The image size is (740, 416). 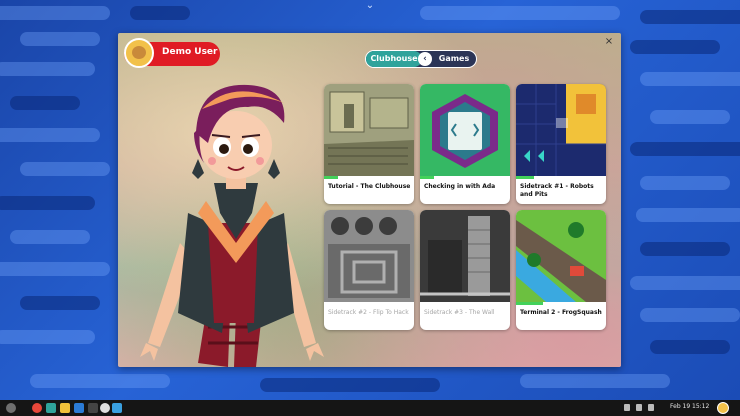 What do you see at coordinates (561, 256) in the screenshot?
I see `frogsquash-thumbnail` at bounding box center [561, 256].